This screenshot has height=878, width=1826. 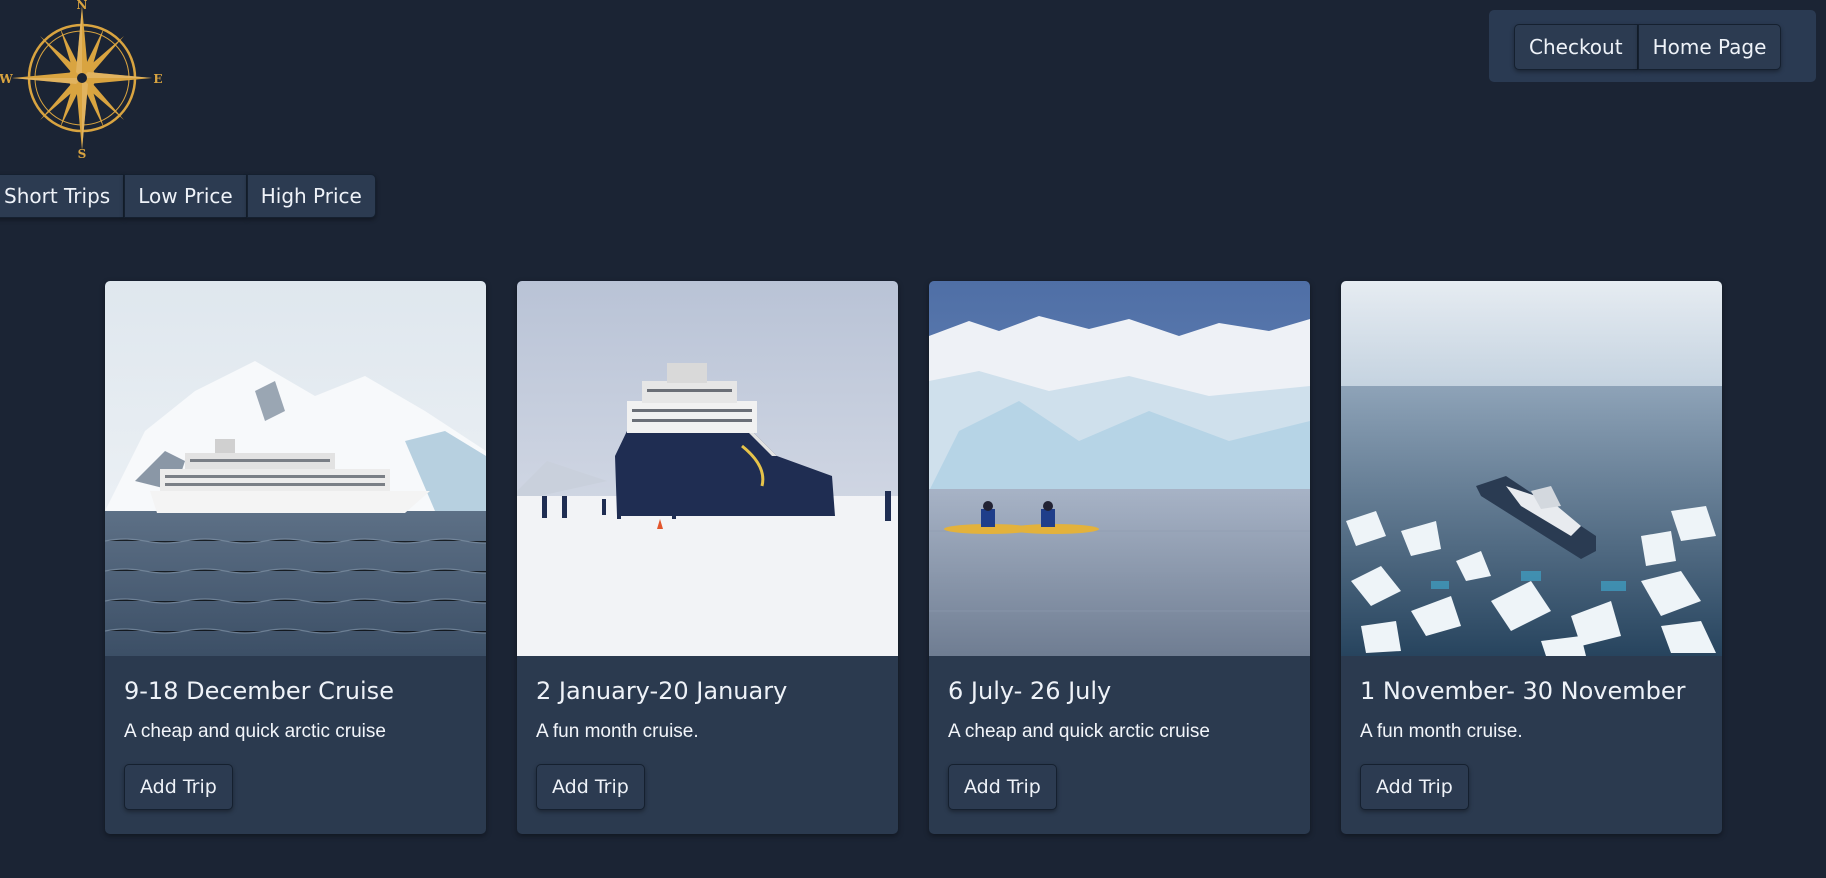 I want to click on short-trips-button: Short Trips, so click(x=62, y=196).